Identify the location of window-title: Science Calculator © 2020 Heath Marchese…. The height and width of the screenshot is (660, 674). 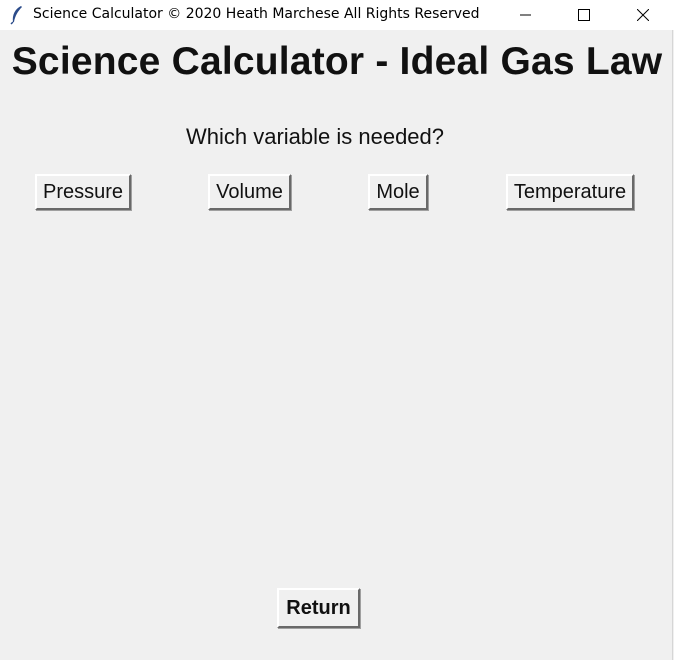
(256, 14).